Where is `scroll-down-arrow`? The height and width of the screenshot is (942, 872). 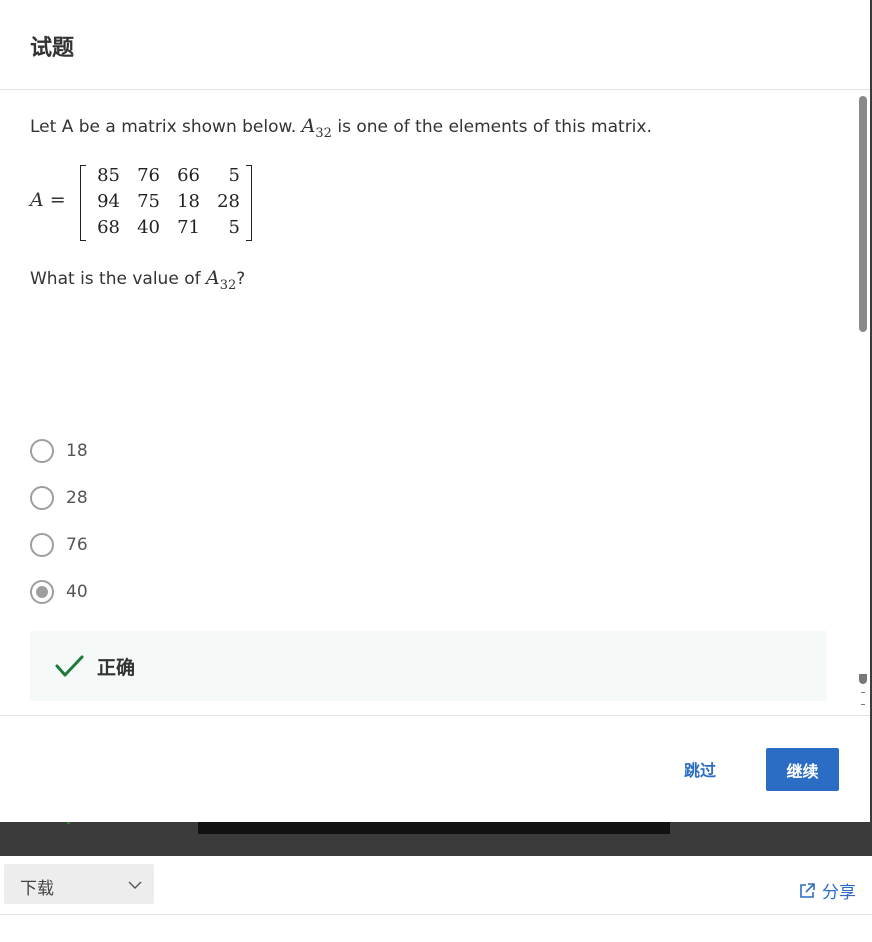
scroll-down-arrow is located at coordinates (863, 679).